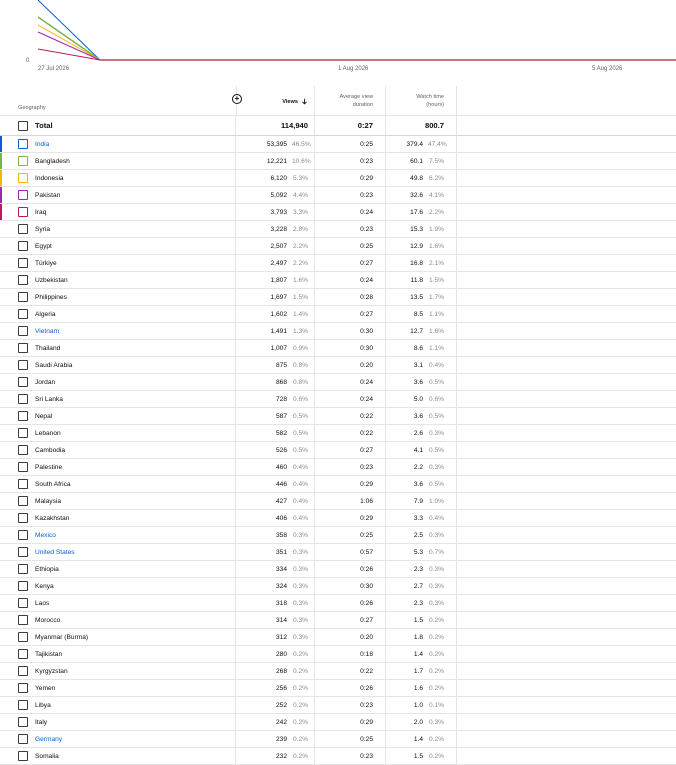 Image resolution: width=676 pixels, height=765 pixels. I want to click on views-value: 728, so click(281, 399).